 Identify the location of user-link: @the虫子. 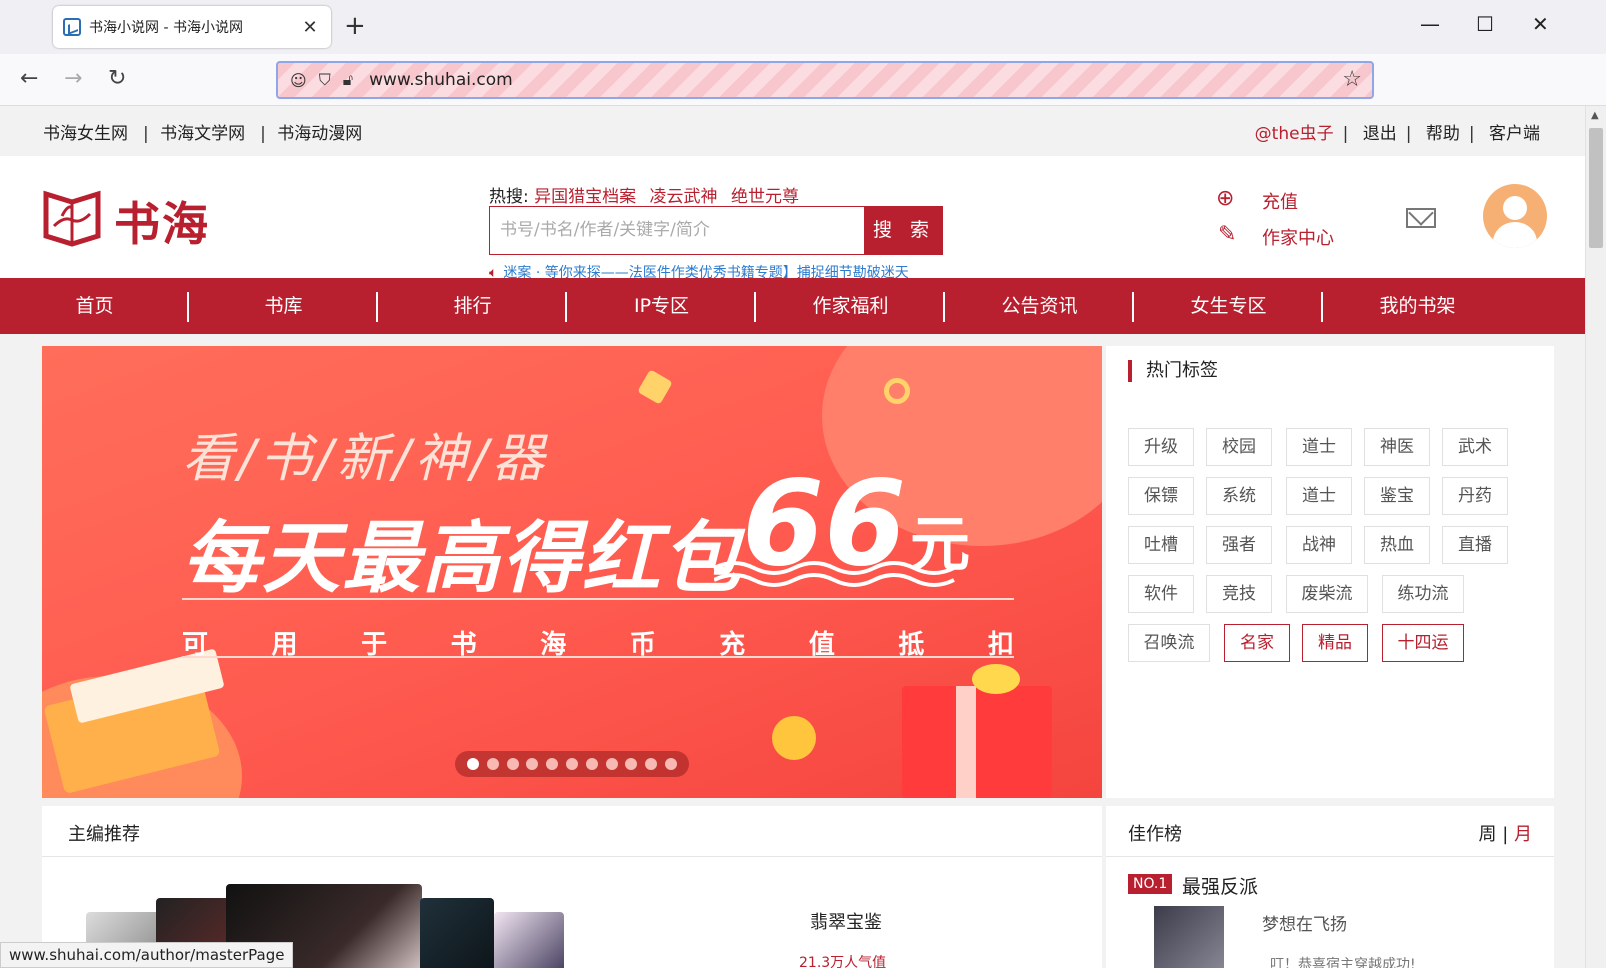
(1294, 134).